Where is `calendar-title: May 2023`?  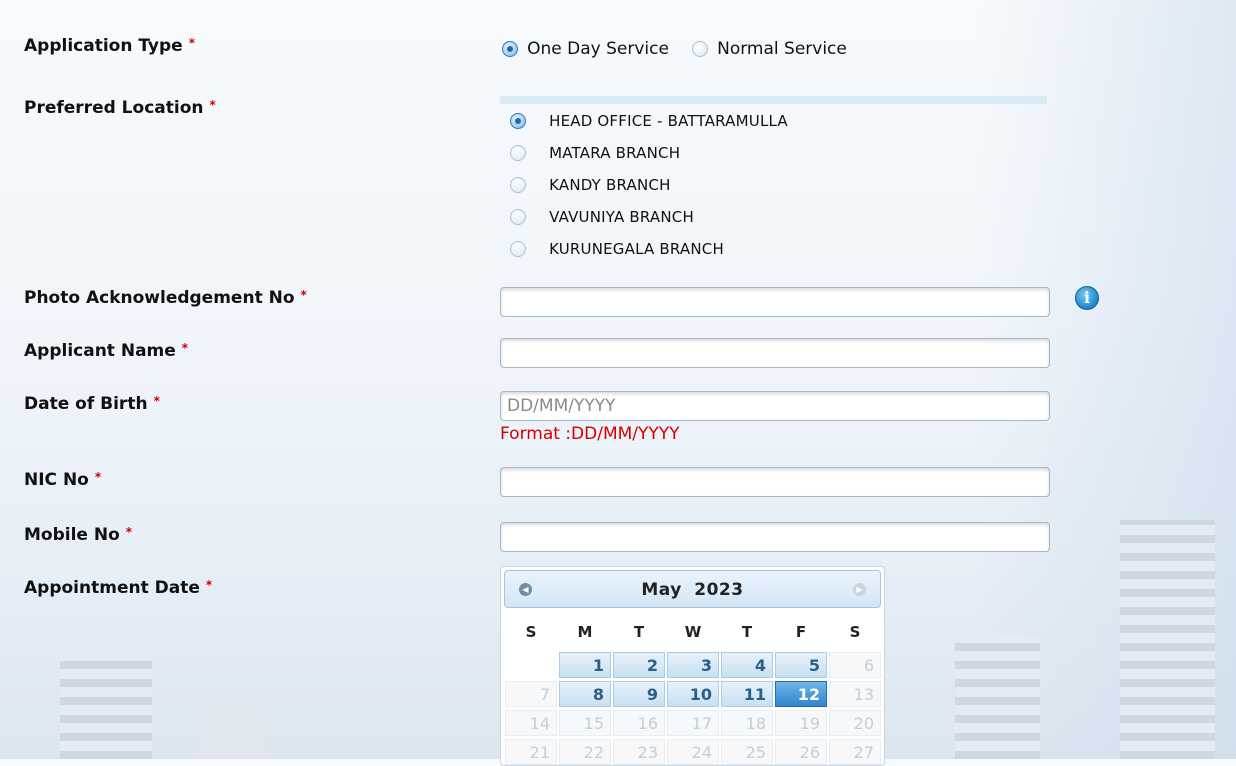 calendar-title: May 2023 is located at coordinates (692, 590).